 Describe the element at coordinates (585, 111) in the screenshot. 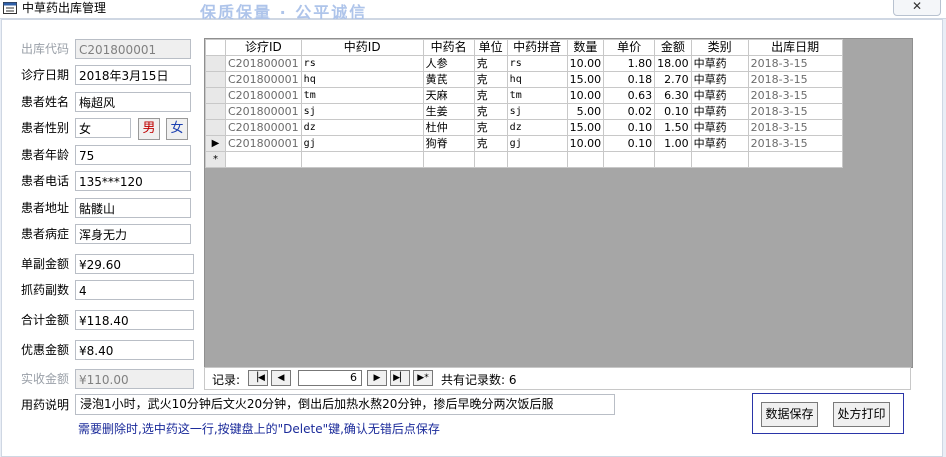

I see `table-cell: 5.00` at that location.